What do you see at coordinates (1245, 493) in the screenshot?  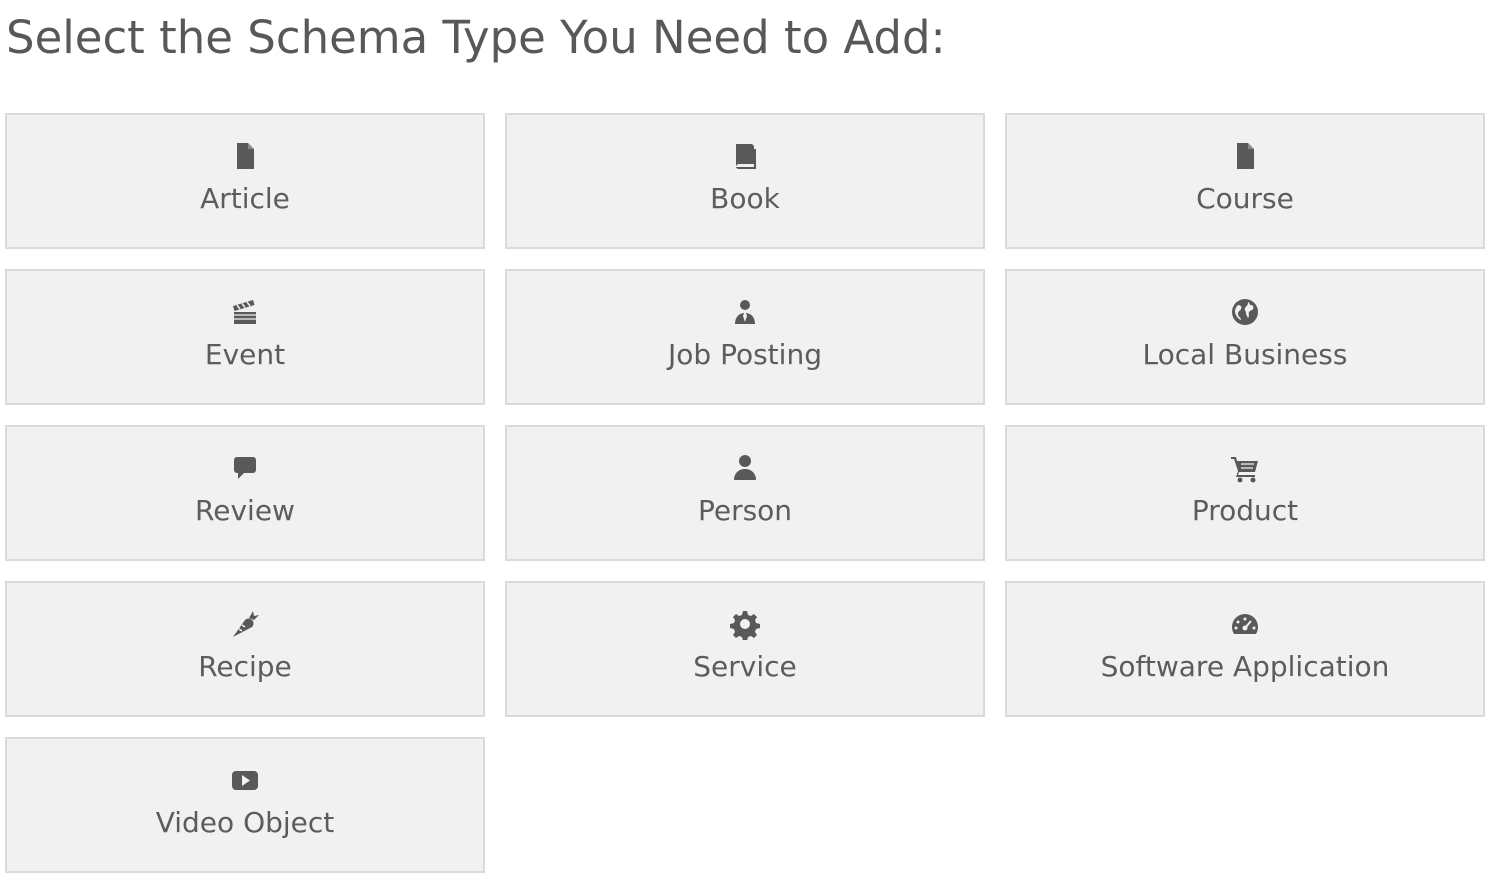 I see `schema-type-product-button: Product` at bounding box center [1245, 493].